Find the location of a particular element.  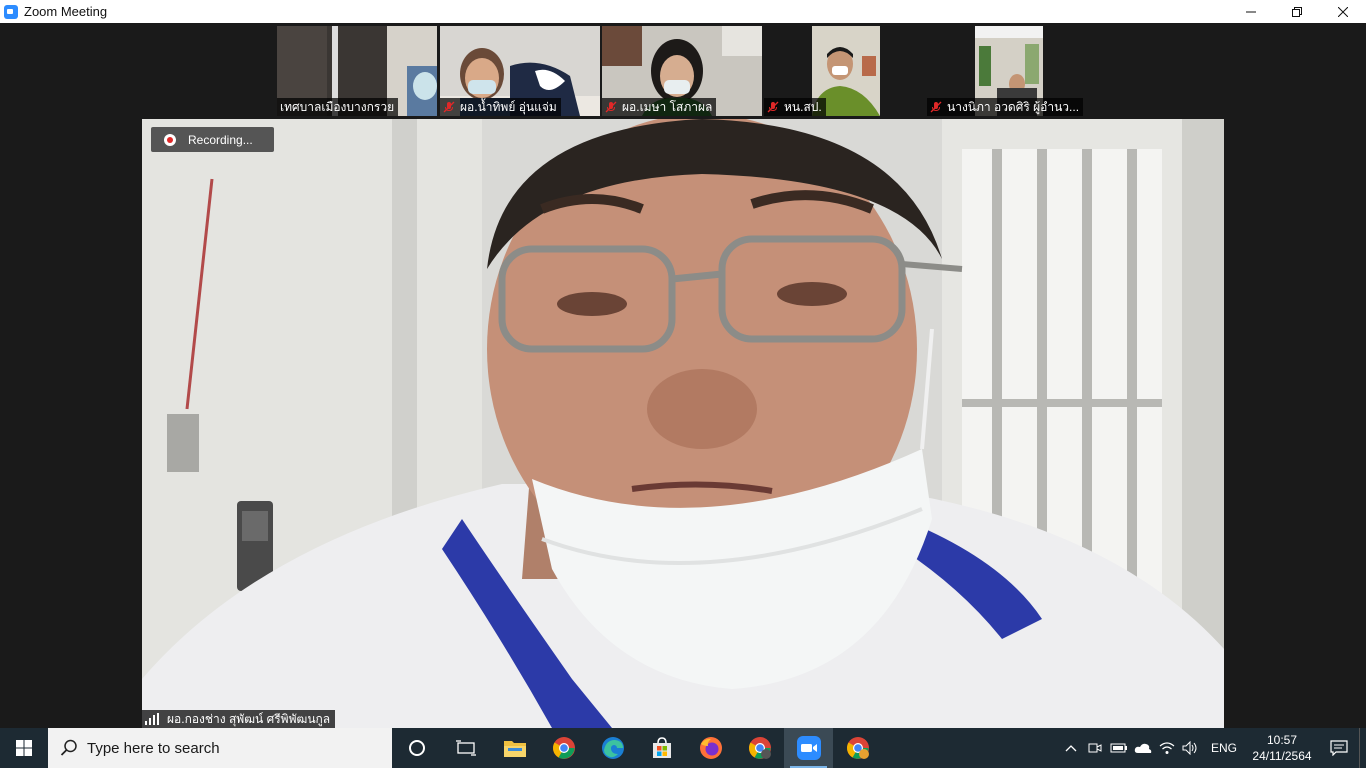

chevron-up-icon is located at coordinates (1071, 748).